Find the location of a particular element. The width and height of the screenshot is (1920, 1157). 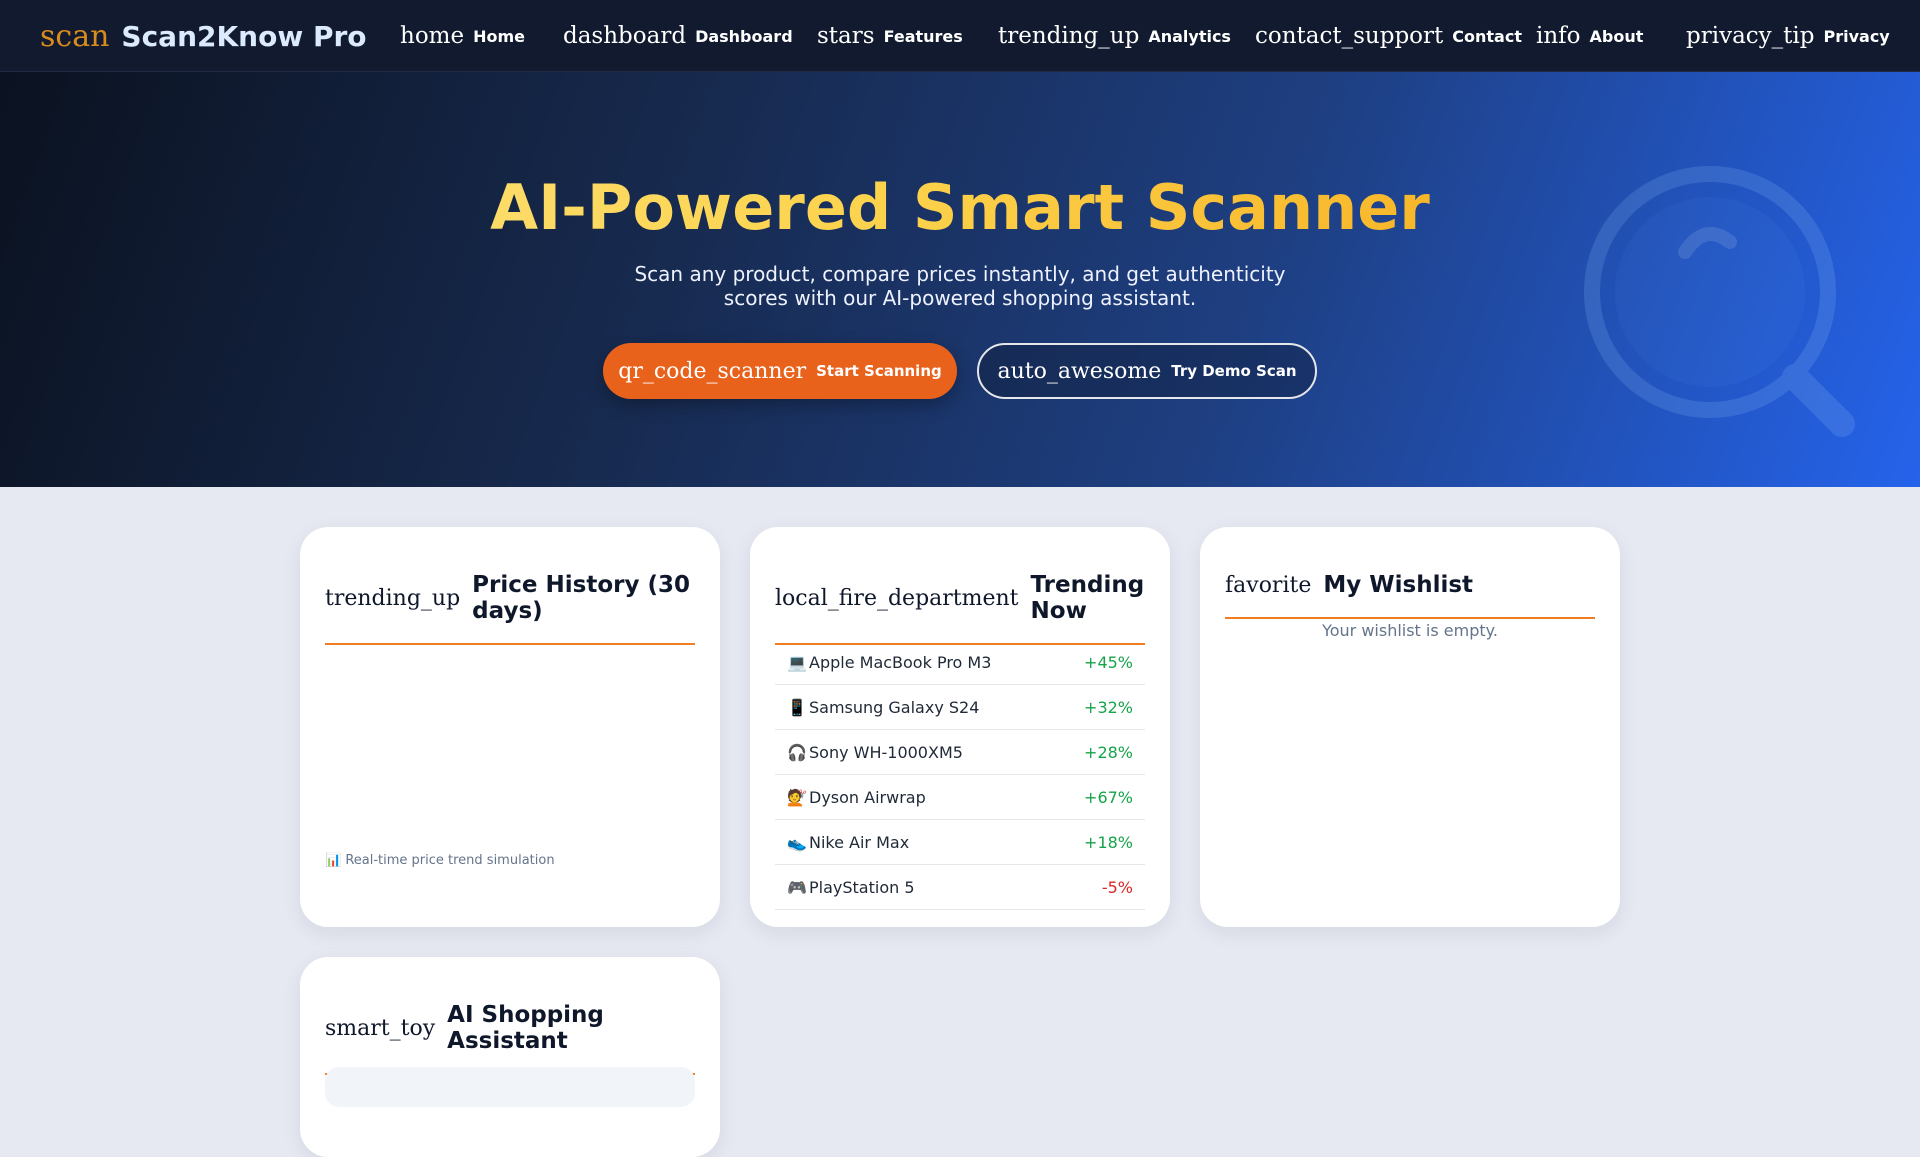

start-scanning-button: qr_code_scanner Start Scanning is located at coordinates (780, 371).